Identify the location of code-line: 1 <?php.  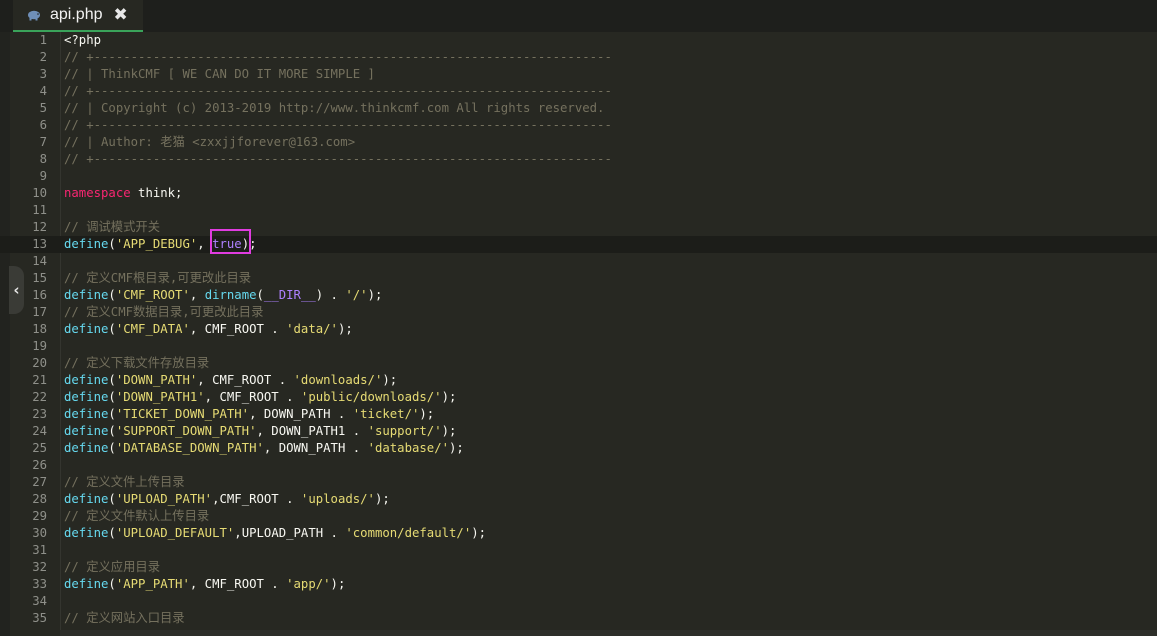
(578, 40).